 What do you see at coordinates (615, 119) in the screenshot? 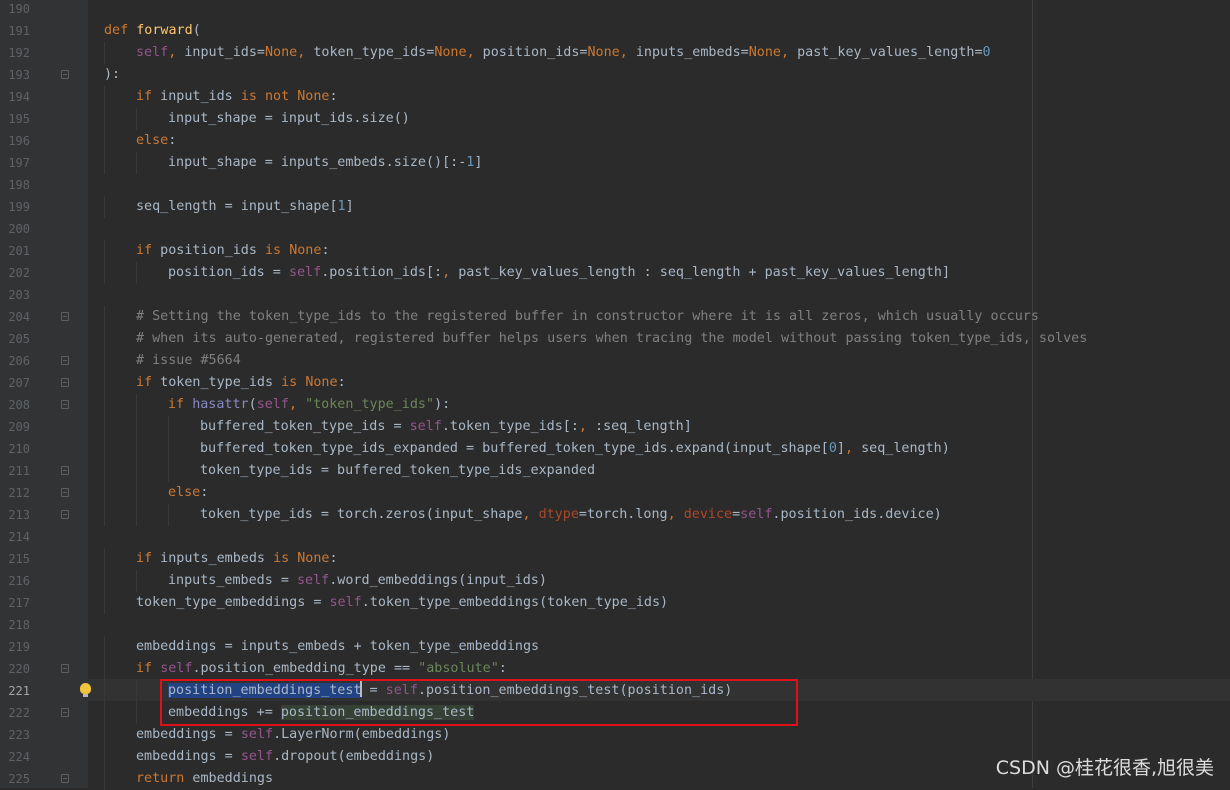
I see `code-line: 195 input_shape = input_ids.size()` at bounding box center [615, 119].